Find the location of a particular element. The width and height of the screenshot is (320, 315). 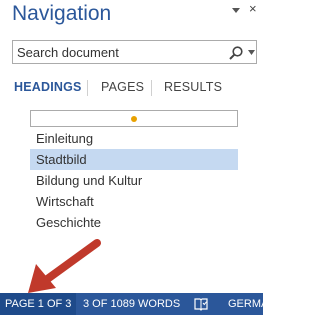

status-bar: PAGE 1 OF 3 3 OF 1089 WORDS GERMA is located at coordinates (134, 304).